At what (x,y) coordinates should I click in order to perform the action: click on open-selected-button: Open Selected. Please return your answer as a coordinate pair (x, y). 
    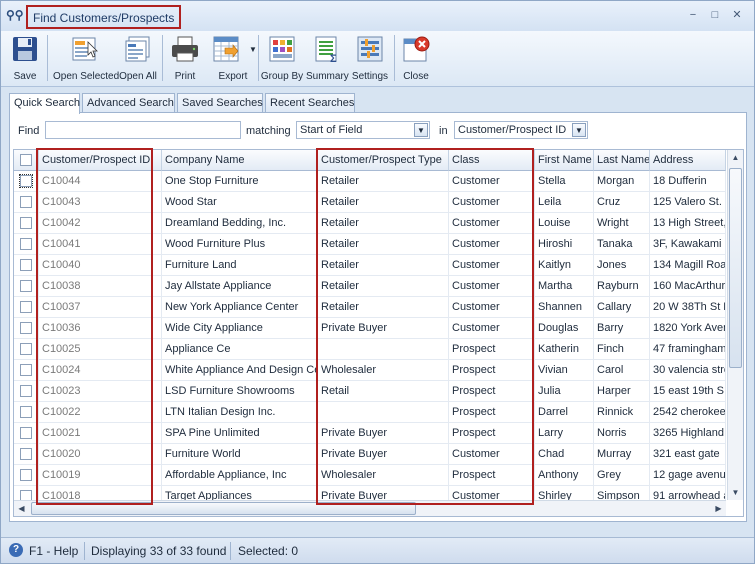
    Looking at the image, I should click on (86, 59).